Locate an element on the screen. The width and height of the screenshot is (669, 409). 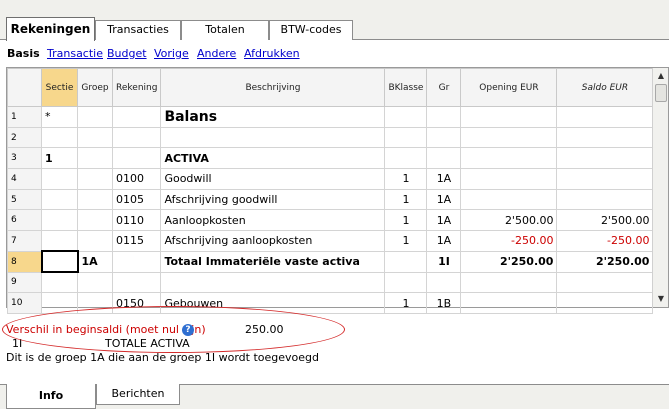
row-number: 7 is located at coordinates (24, 241).